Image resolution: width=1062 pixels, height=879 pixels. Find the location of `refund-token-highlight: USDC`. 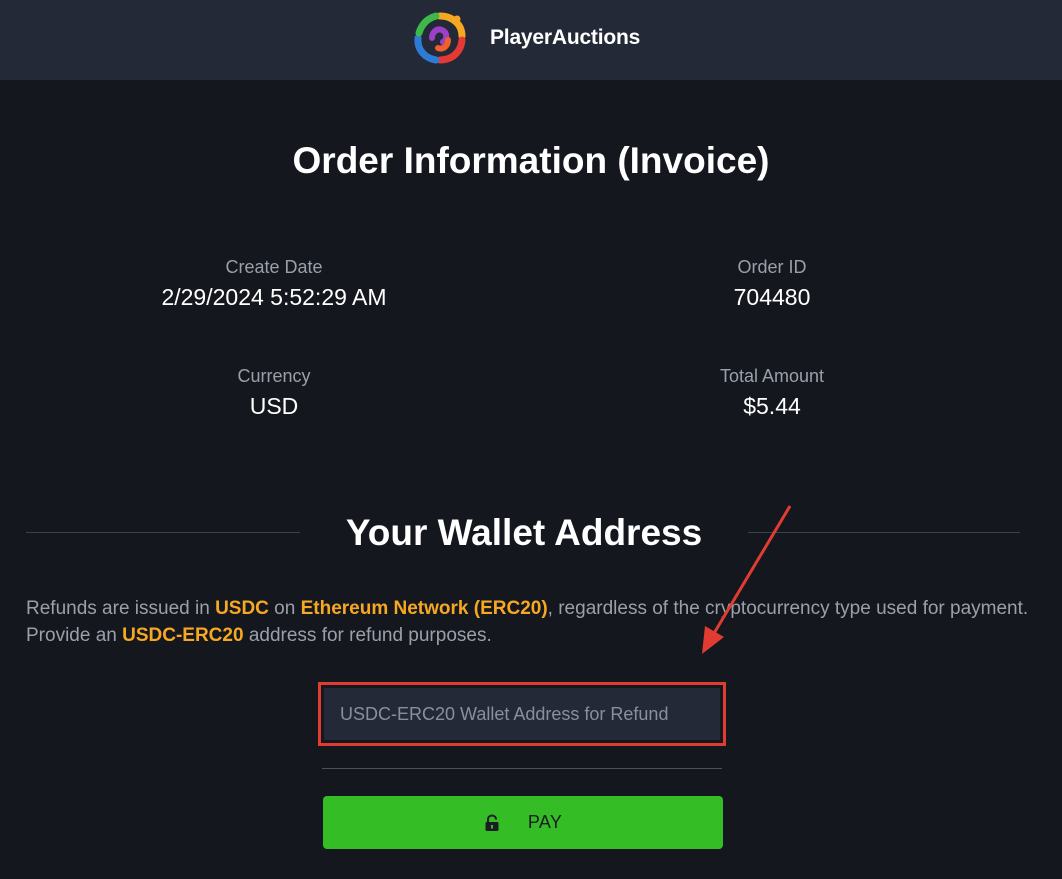

refund-token-highlight: USDC is located at coordinates (242, 608).